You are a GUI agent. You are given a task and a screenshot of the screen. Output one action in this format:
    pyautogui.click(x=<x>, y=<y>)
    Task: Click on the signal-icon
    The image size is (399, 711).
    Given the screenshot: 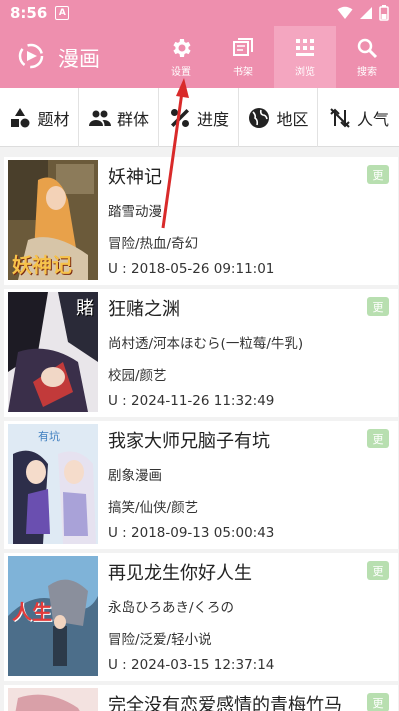 What is the action you would take?
    pyautogui.click(x=366, y=13)
    